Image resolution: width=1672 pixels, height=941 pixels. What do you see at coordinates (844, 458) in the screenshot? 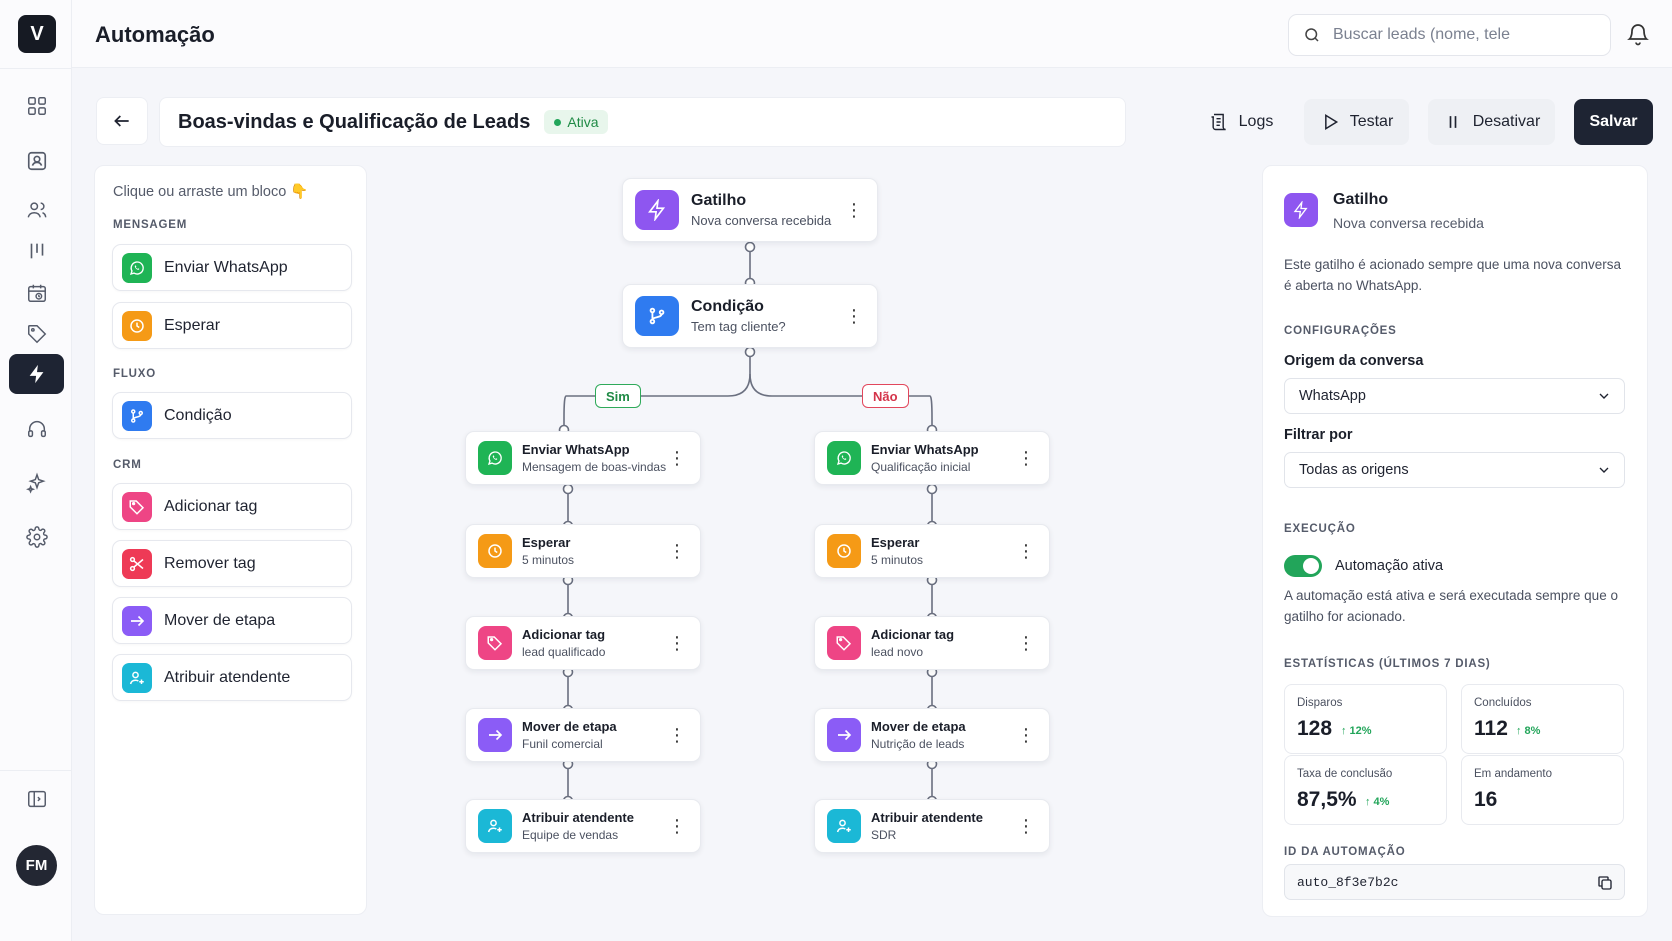
I see `whatsapp-icon` at bounding box center [844, 458].